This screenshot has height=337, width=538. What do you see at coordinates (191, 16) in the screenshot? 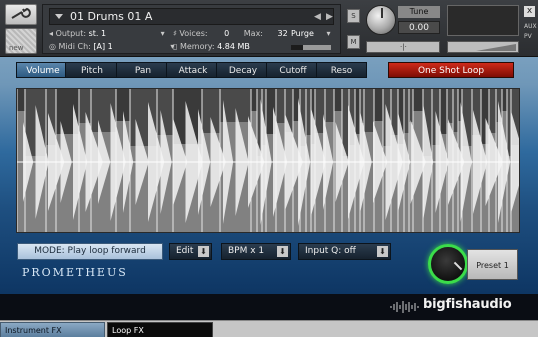
I see `instrument-name-bar: 01 Drums 01 A ◀ ▶` at bounding box center [191, 16].